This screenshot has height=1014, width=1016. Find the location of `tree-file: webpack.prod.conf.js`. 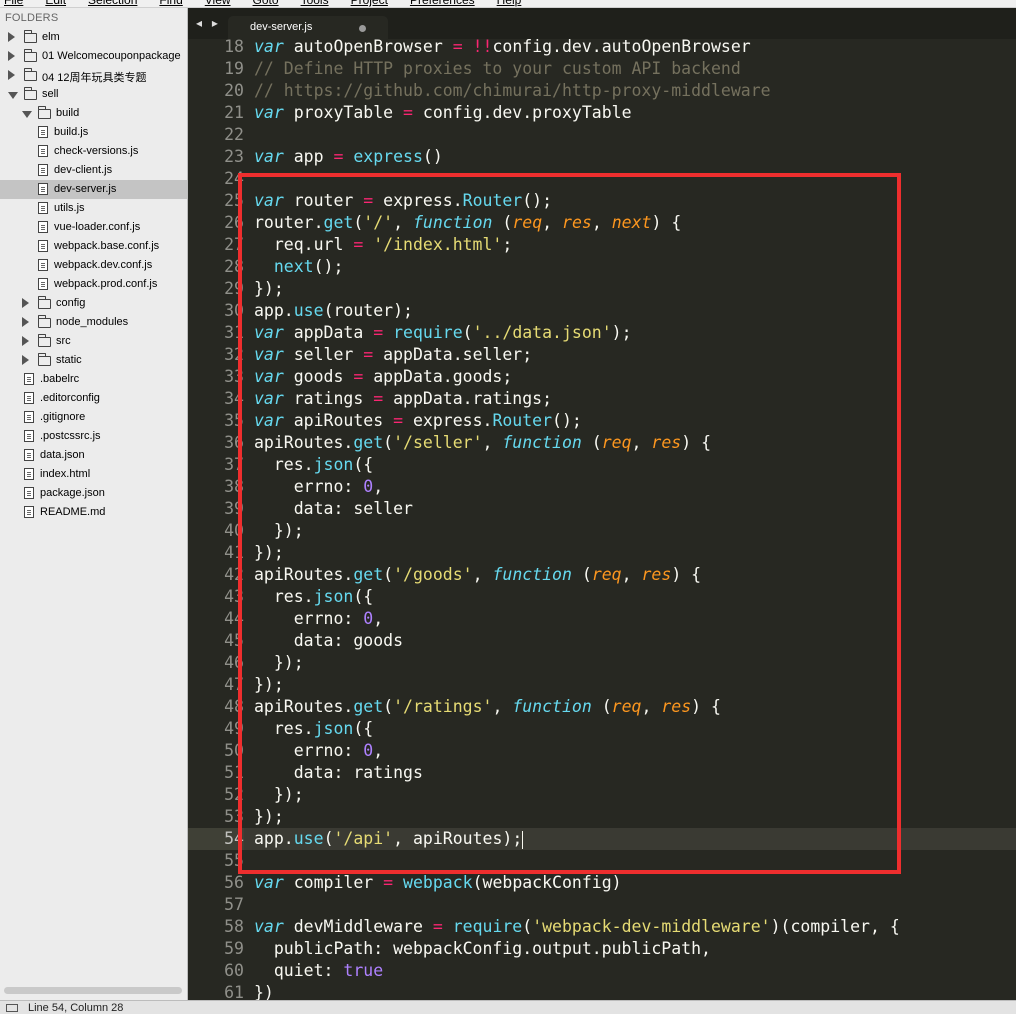

tree-file: webpack.prod.conf.js is located at coordinates (93, 284).